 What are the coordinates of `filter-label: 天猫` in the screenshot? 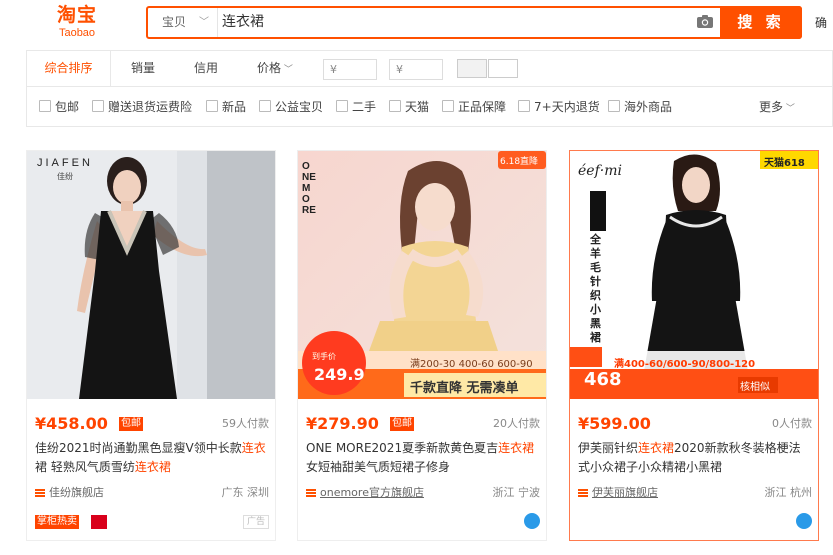 It's located at (417, 107).